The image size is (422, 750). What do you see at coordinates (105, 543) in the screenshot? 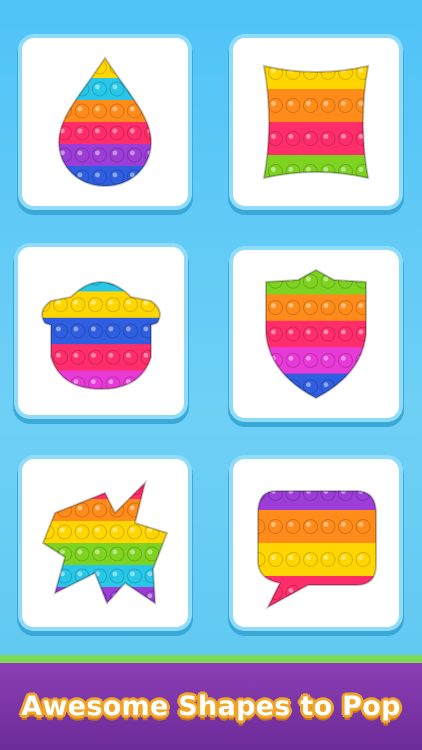
I see `shape-card-pinwheel` at bounding box center [105, 543].